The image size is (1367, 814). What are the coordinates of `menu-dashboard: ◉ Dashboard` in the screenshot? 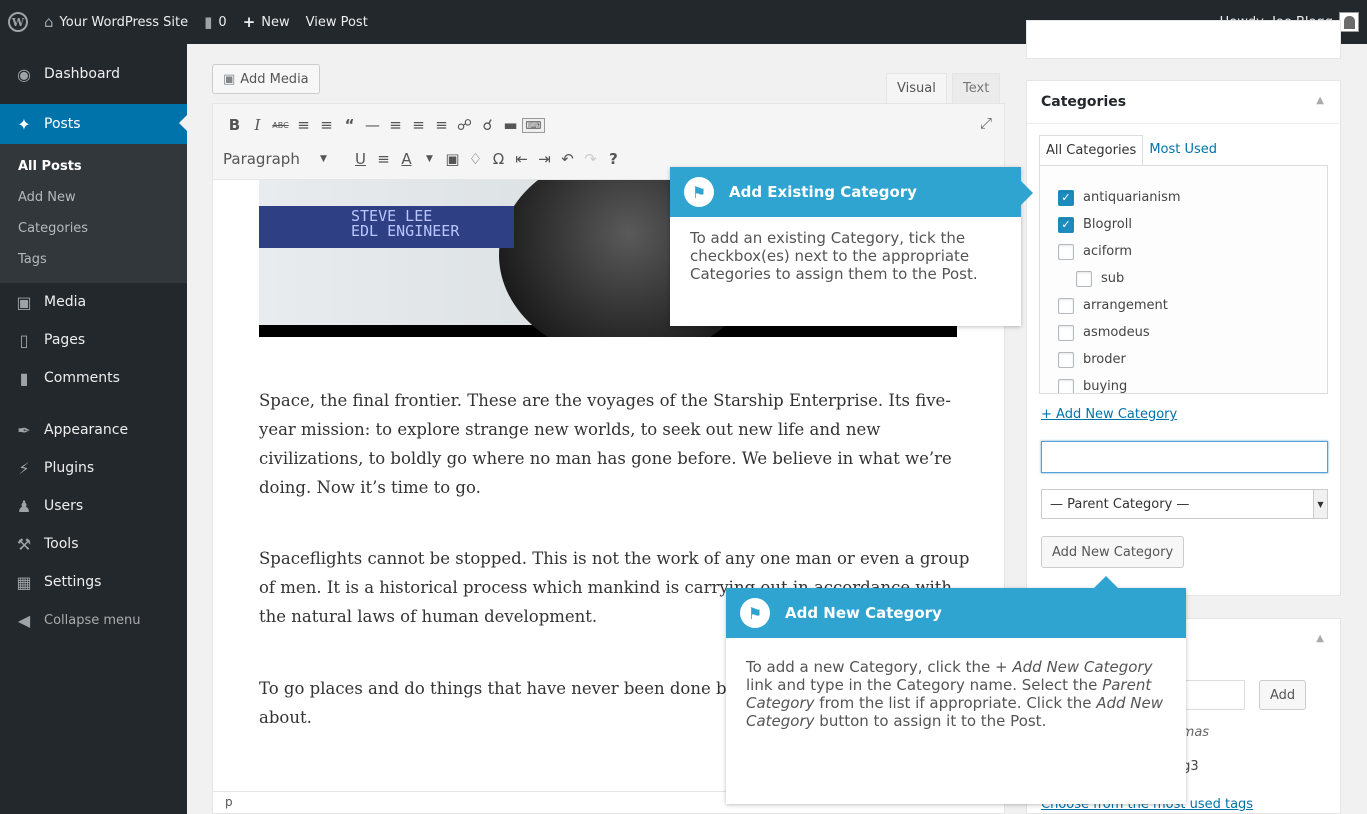 It's located at (93, 74).